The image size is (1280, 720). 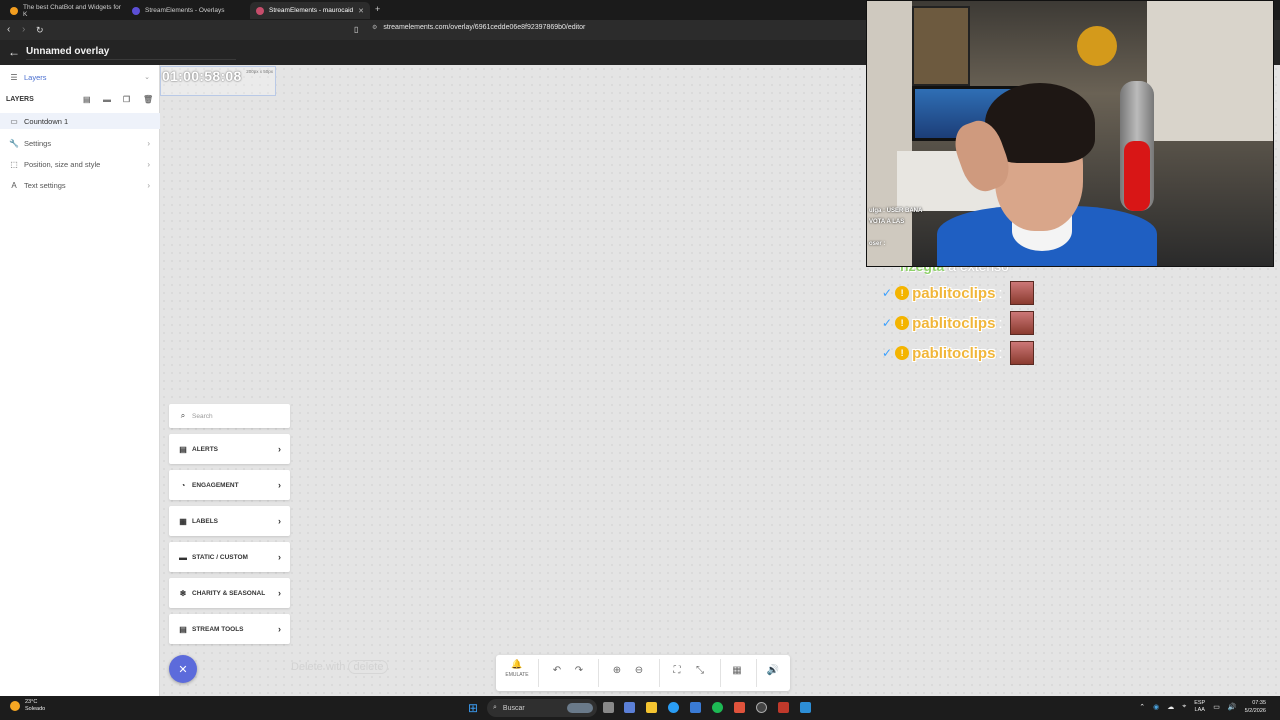 I want to click on system-tray: ⌃ ◉ ☁ ⌖ ESP LAA ▭ 🔊 07:35 5/2/2026, so click(x=1202, y=707).